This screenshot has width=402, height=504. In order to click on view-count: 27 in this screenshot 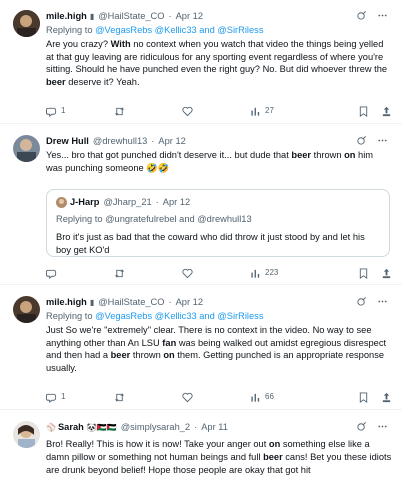, I will do `click(269, 111)`.